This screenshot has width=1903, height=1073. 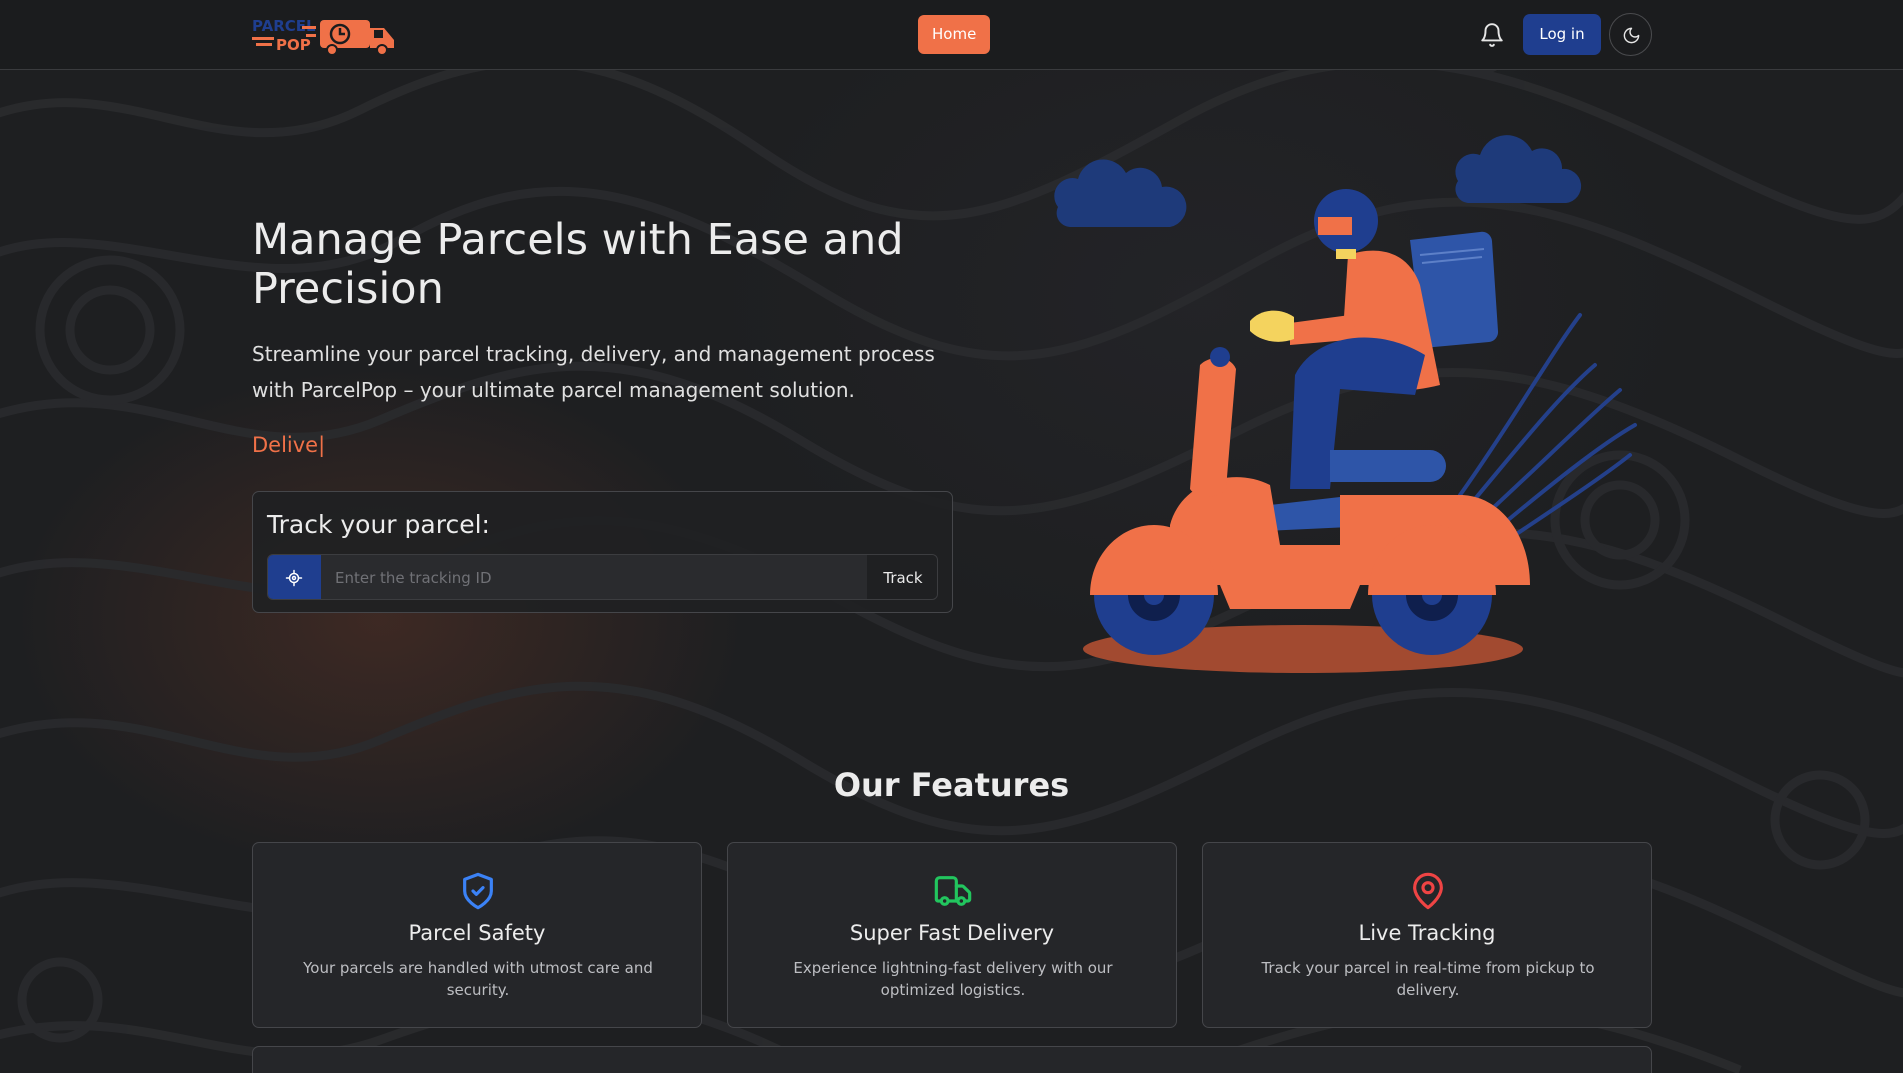 I want to click on hero-title: Manage Parcels with Ease and Precision, so click(x=578, y=264).